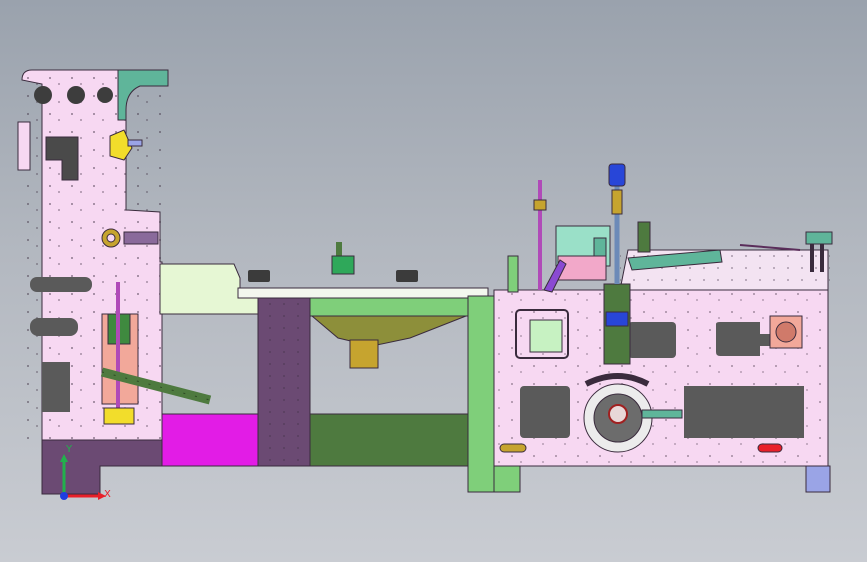  Describe the element at coordinates (662, 414) in the screenshot. I see `wheel-arm` at that location.